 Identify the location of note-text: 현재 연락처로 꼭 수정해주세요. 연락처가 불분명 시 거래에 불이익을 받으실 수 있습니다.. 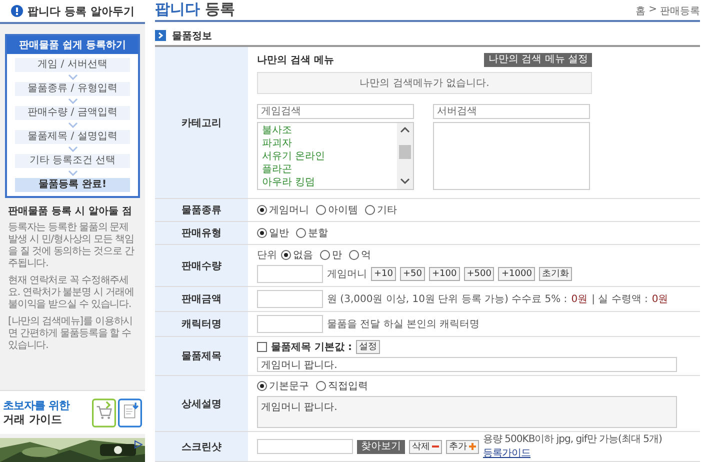
(71, 293).